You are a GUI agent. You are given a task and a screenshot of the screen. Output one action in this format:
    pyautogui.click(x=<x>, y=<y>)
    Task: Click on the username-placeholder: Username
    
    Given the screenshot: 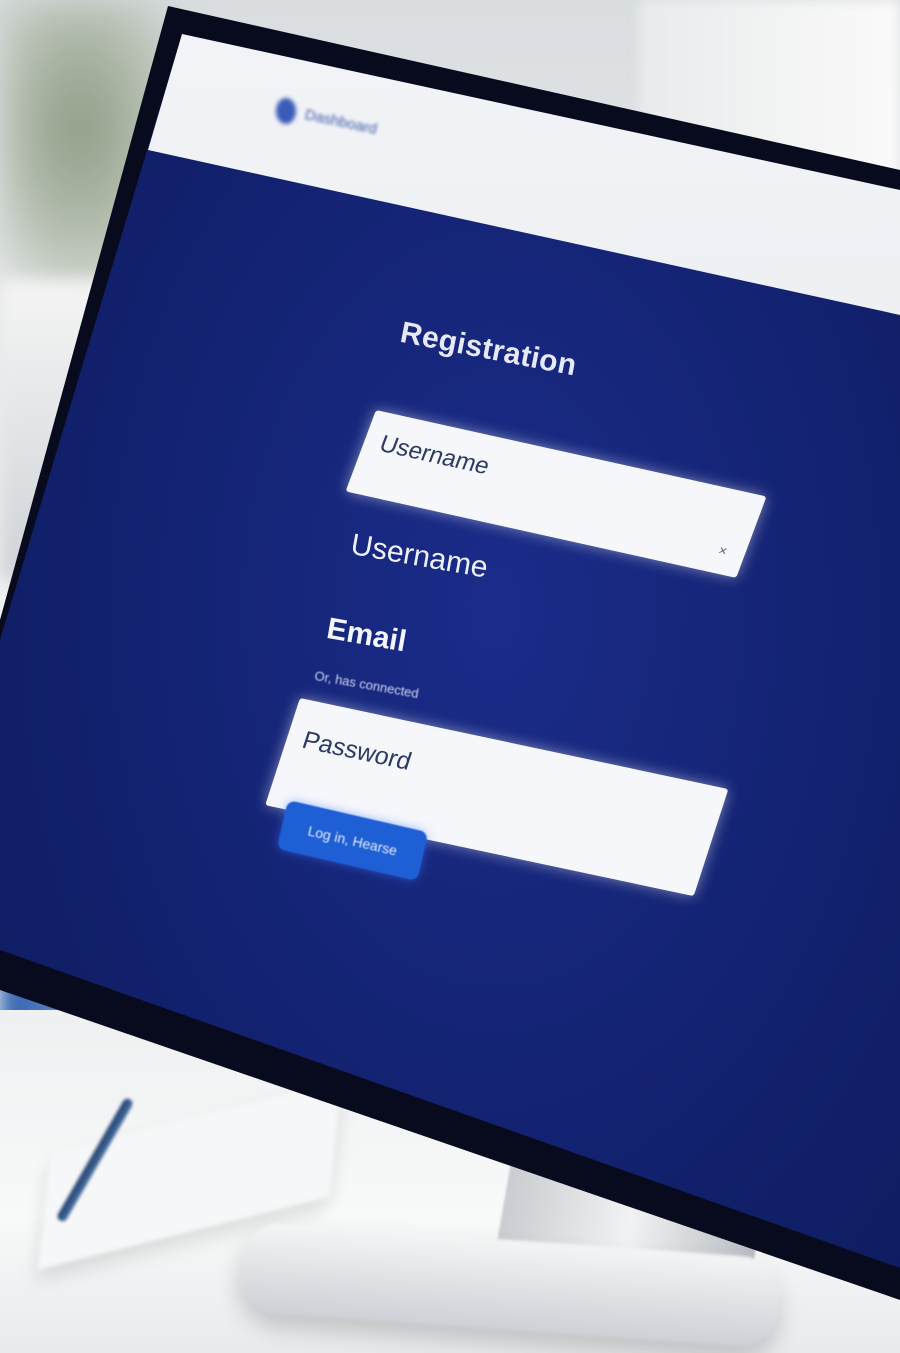 What is the action you would take?
    pyautogui.click(x=434, y=455)
    